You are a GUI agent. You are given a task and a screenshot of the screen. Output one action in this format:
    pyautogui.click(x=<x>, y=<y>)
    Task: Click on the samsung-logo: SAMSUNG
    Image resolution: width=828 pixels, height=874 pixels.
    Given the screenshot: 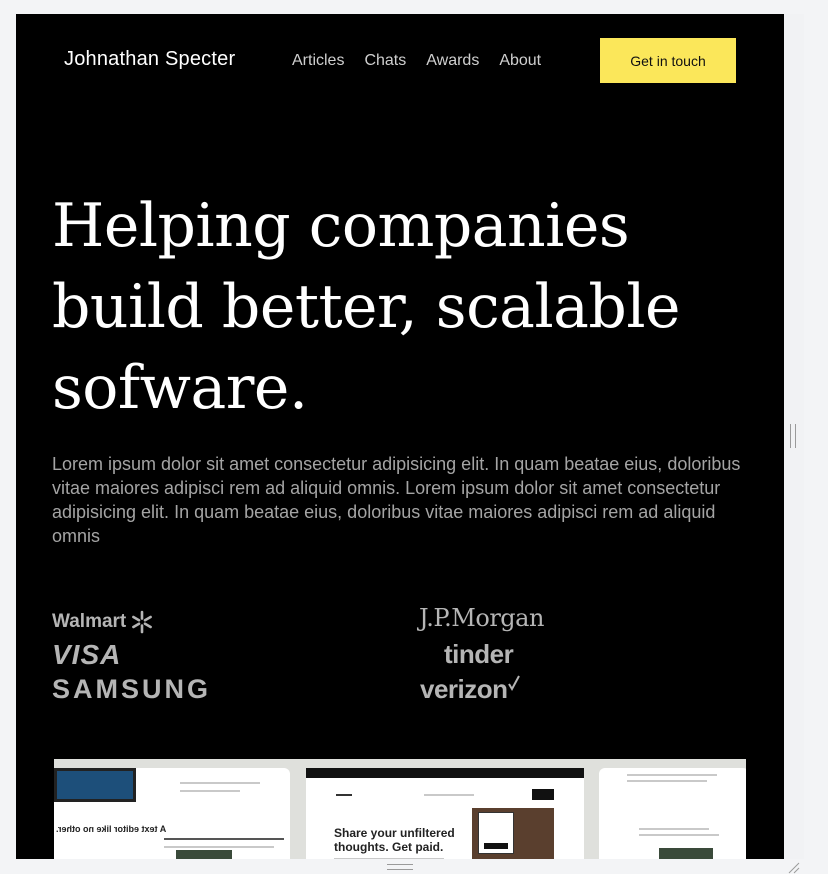 What is the action you would take?
    pyautogui.click(x=132, y=689)
    